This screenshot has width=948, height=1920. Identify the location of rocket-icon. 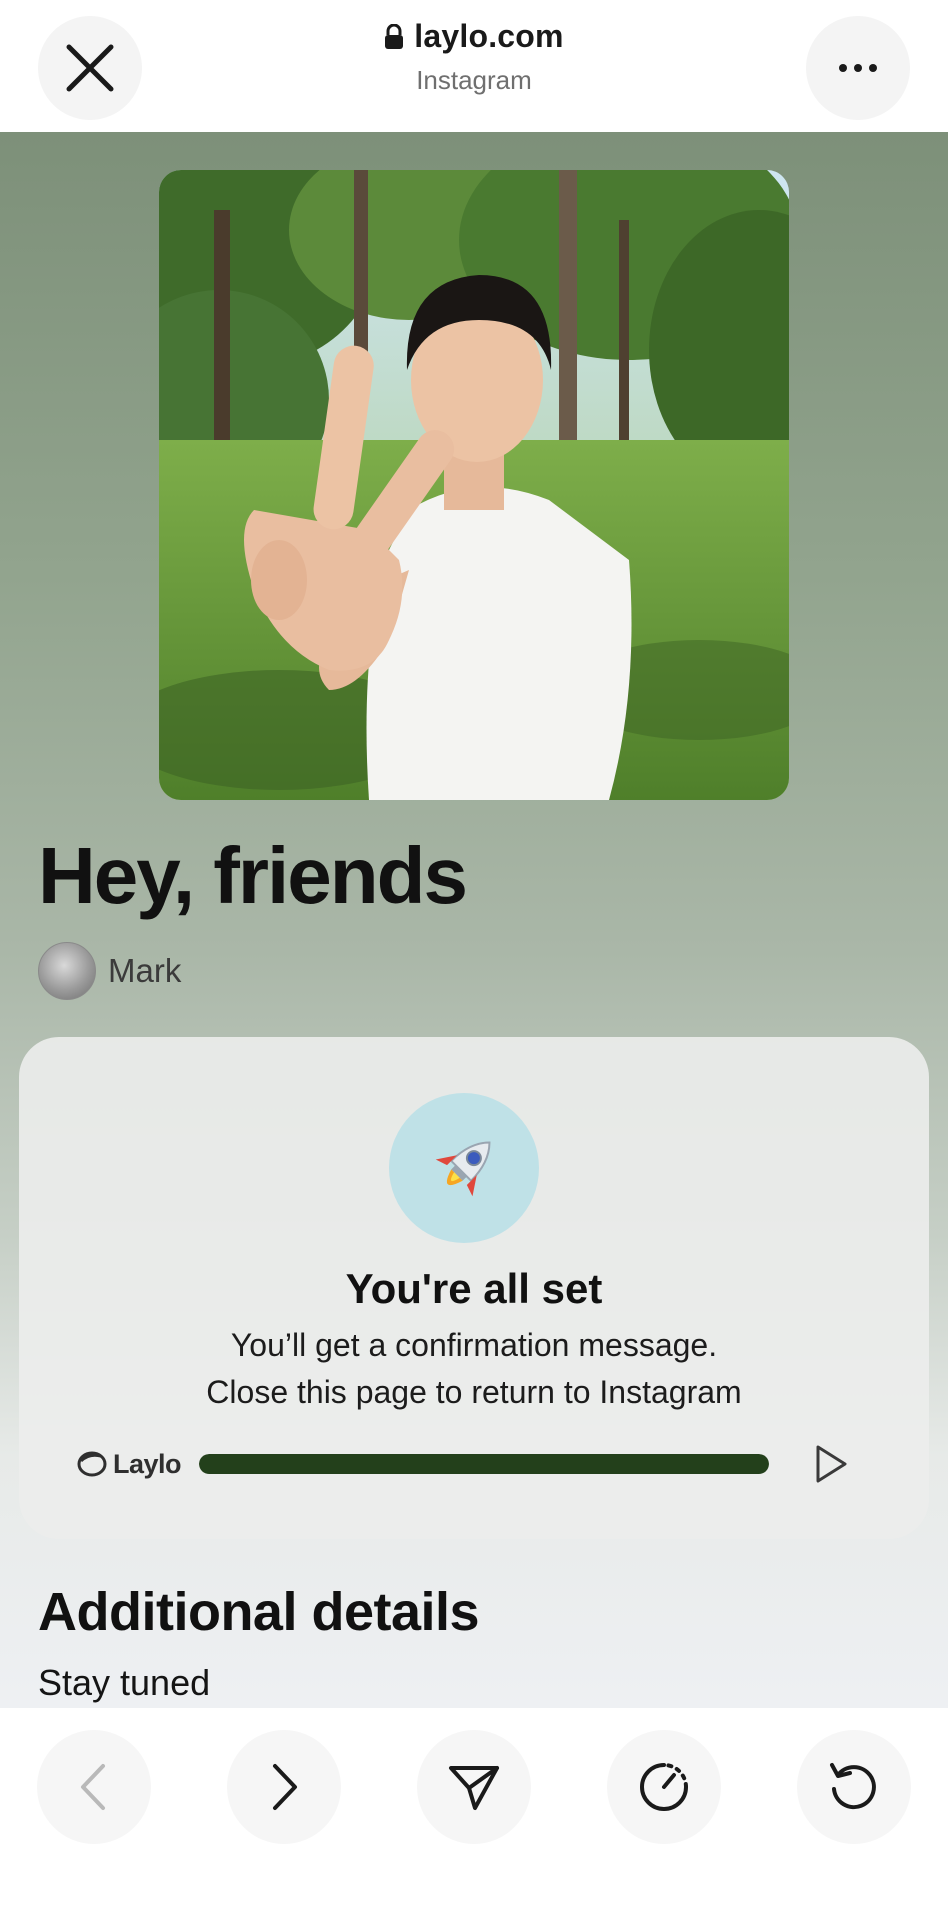
(463, 1169).